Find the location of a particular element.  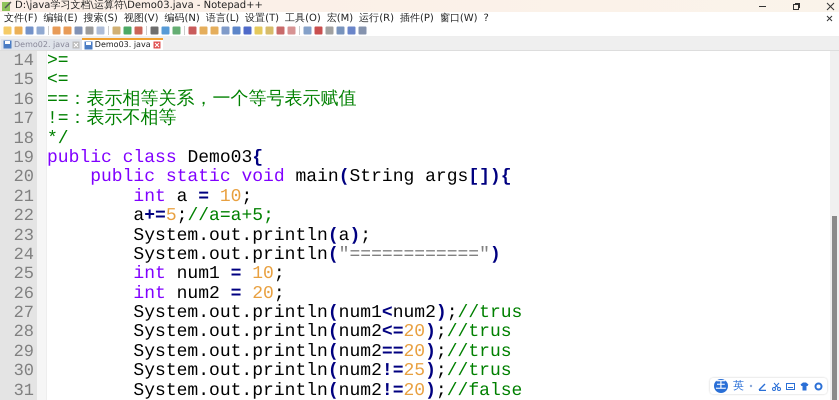

code-line: a+=5;//a=a+5; is located at coordinates (203, 216).